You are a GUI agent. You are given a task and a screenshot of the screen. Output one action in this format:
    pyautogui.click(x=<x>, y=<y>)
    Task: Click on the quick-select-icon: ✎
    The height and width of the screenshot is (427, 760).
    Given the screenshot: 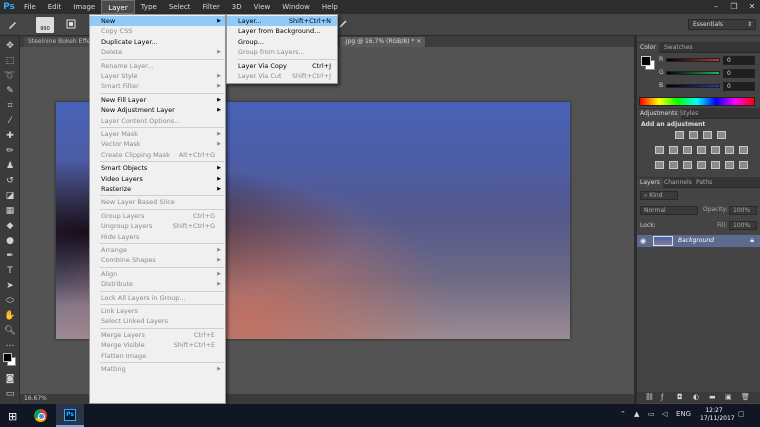 What is the action you would take?
    pyautogui.click(x=10, y=91)
    